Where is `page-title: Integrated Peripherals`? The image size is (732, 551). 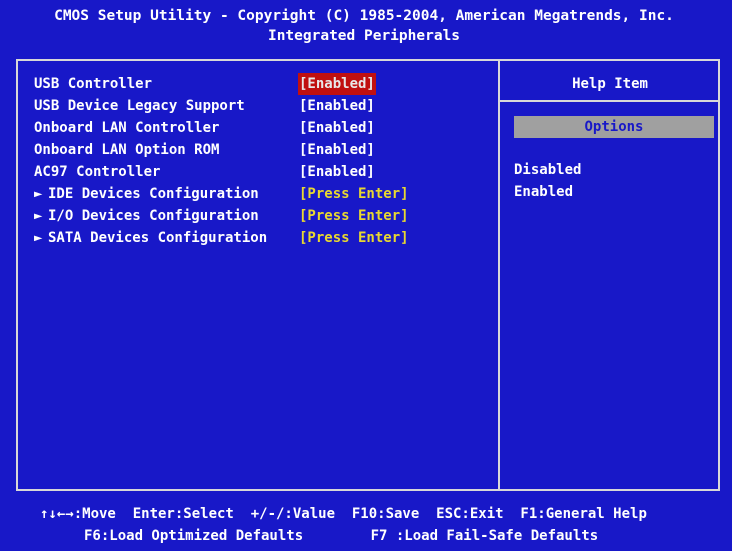 page-title: Integrated Peripherals is located at coordinates (364, 36).